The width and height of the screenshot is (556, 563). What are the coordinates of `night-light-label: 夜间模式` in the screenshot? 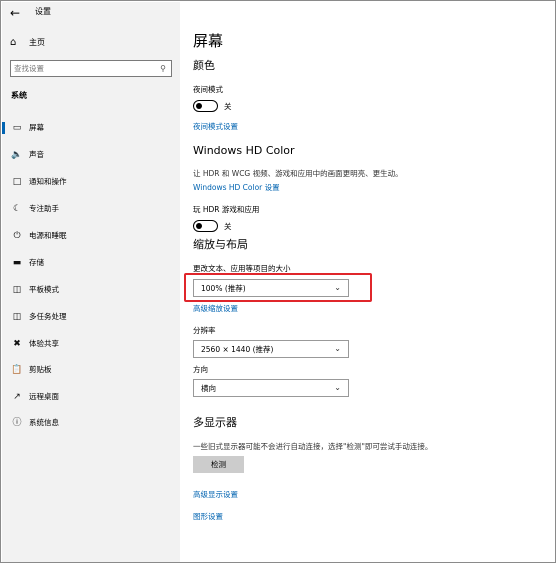 It's located at (208, 89).